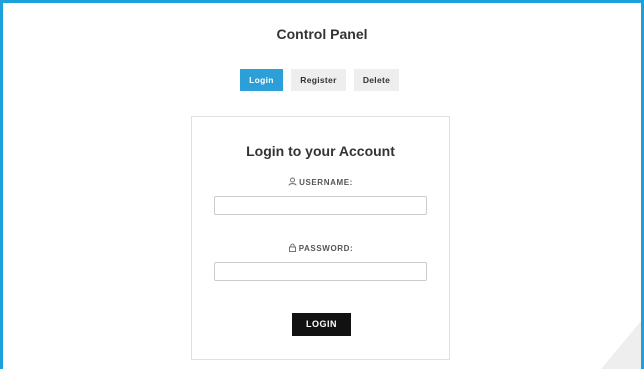  I want to click on username-label-row: USERNAME:, so click(320, 182).